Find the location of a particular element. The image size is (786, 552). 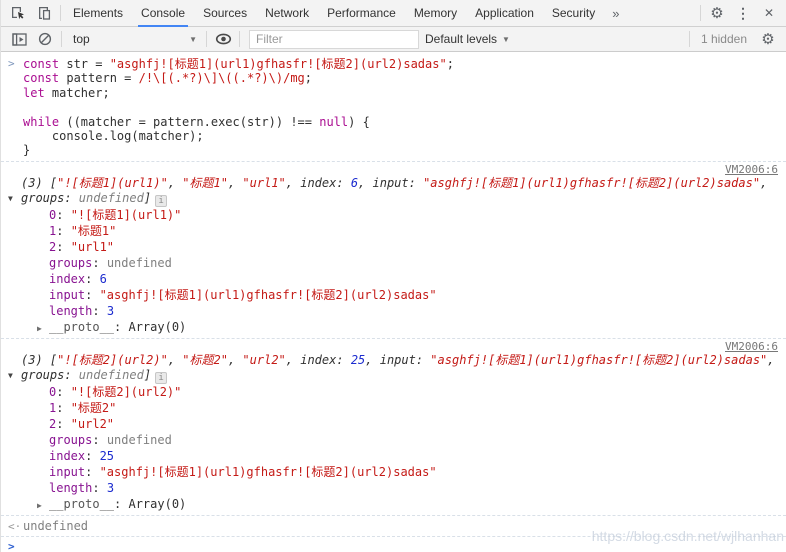

code-token: , input: is located at coordinates (391, 182).